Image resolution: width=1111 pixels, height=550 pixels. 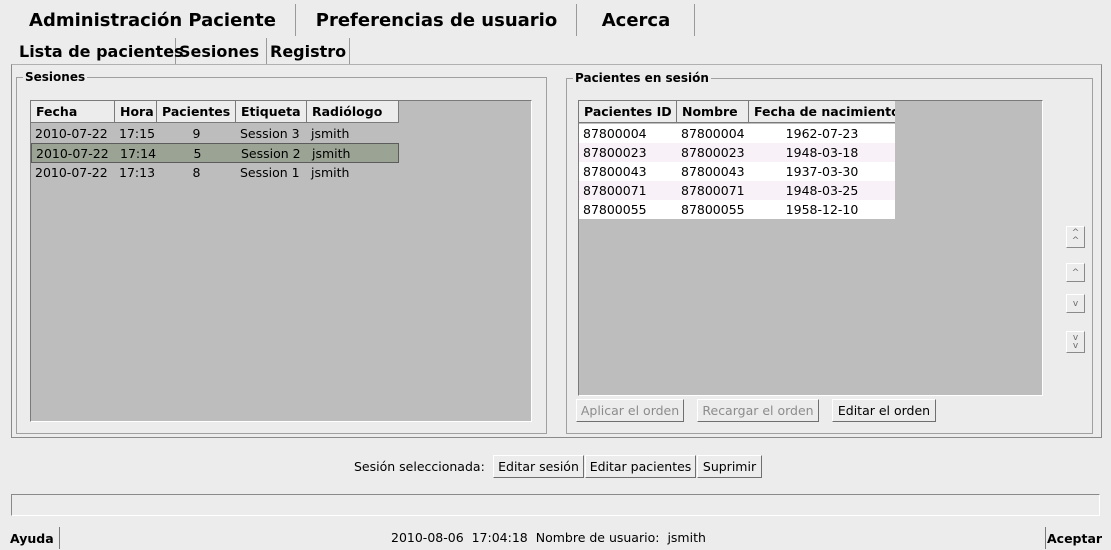 What do you see at coordinates (215, 172) in the screenshot?
I see `session-row: 2010-07-22 17:13 8 Session 1 jsmith` at bounding box center [215, 172].